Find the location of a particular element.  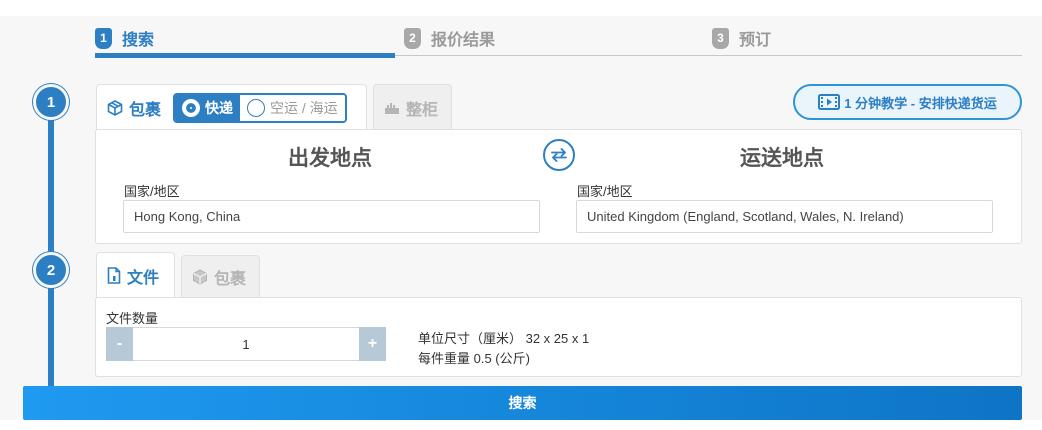

steps-active-bar is located at coordinates (245, 55).